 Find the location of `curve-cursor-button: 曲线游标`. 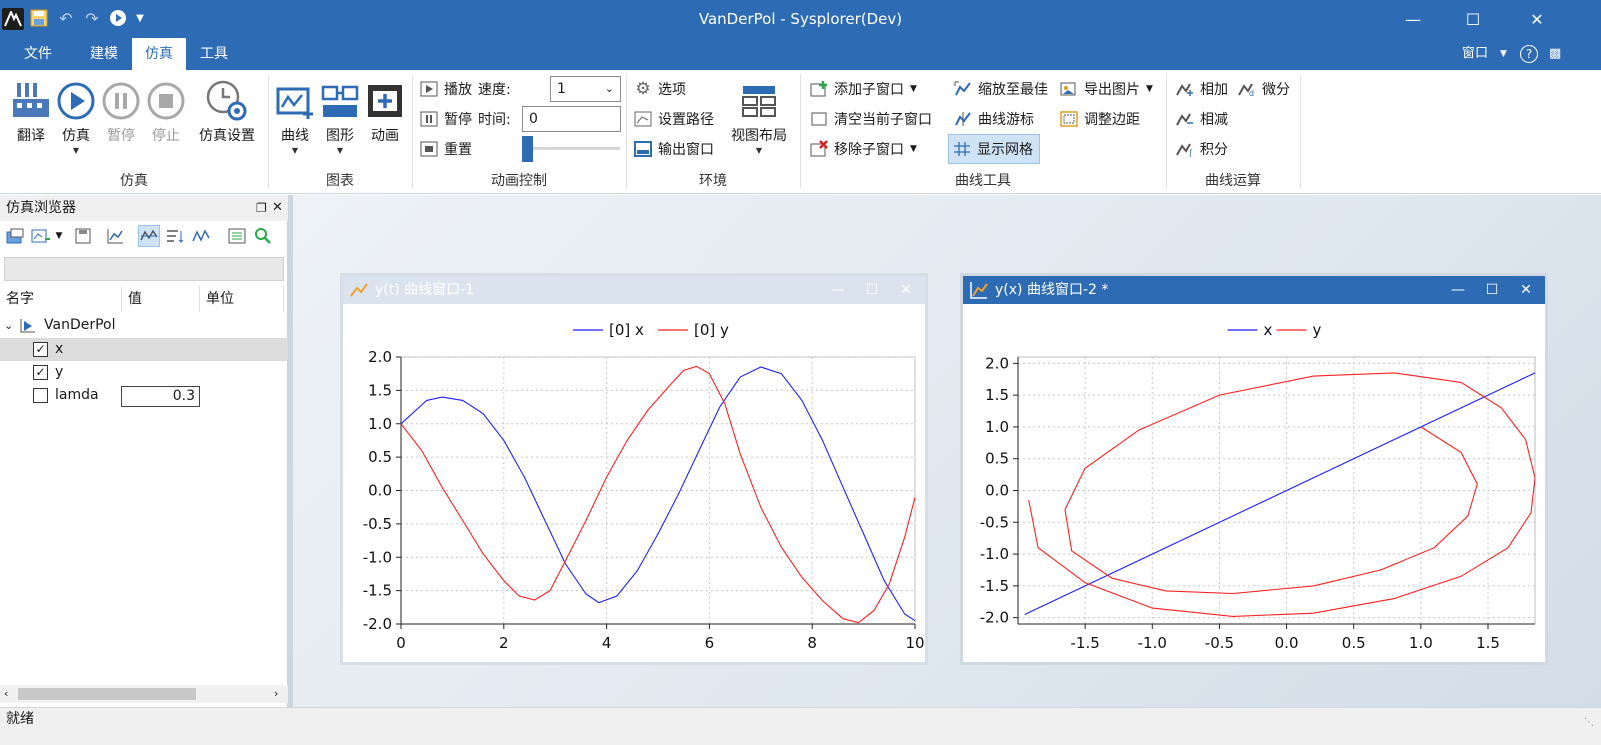

curve-cursor-button: 曲线游标 is located at coordinates (993, 119).